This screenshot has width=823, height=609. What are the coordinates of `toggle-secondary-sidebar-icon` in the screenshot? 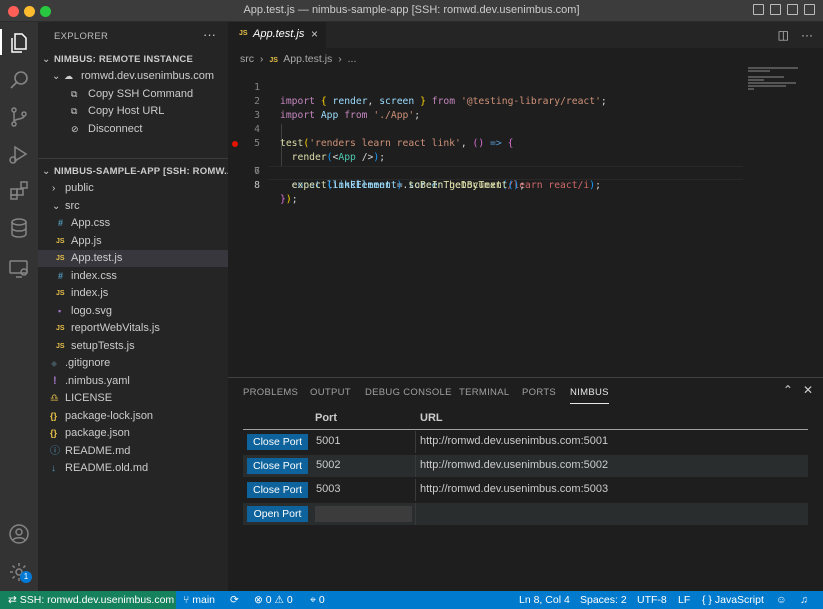 It's located at (792, 9).